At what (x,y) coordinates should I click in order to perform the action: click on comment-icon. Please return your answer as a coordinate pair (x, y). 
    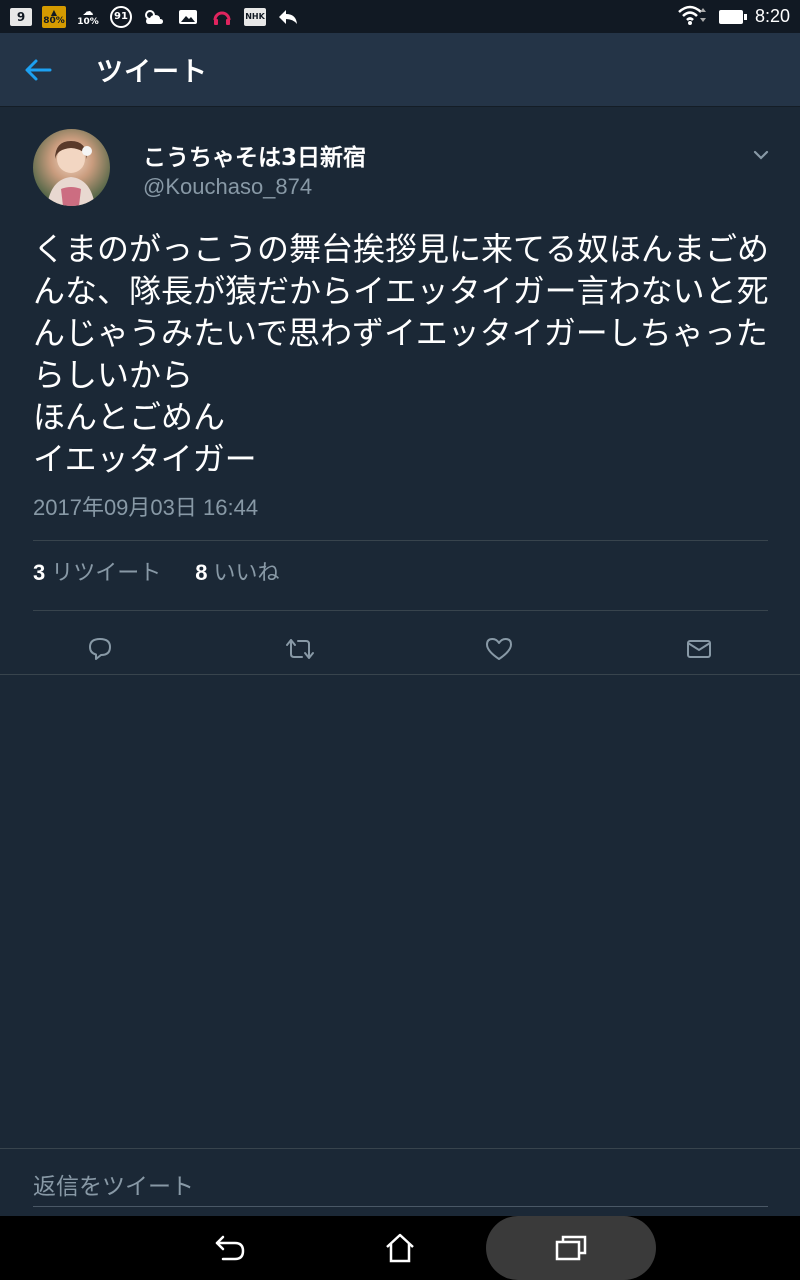
    Looking at the image, I should click on (100, 649).